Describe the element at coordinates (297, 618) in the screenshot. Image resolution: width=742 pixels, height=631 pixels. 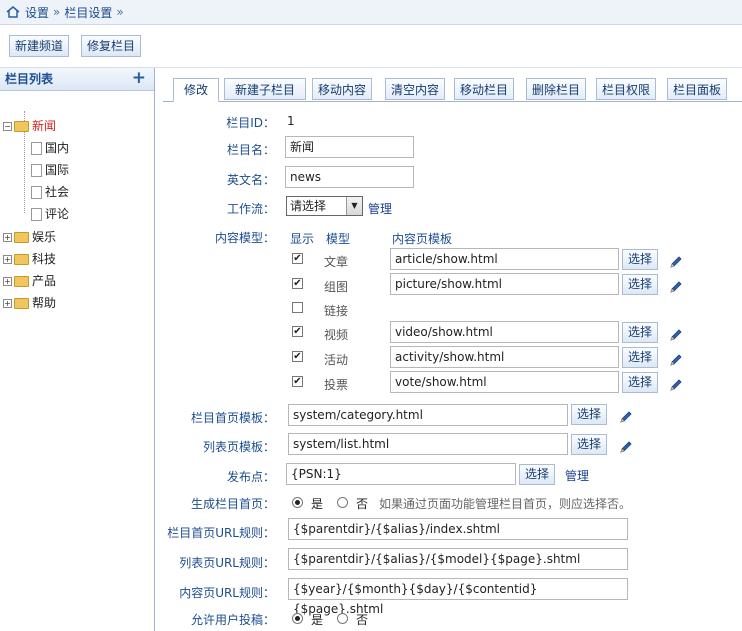
I see `allow-submission-yes-radio` at that location.